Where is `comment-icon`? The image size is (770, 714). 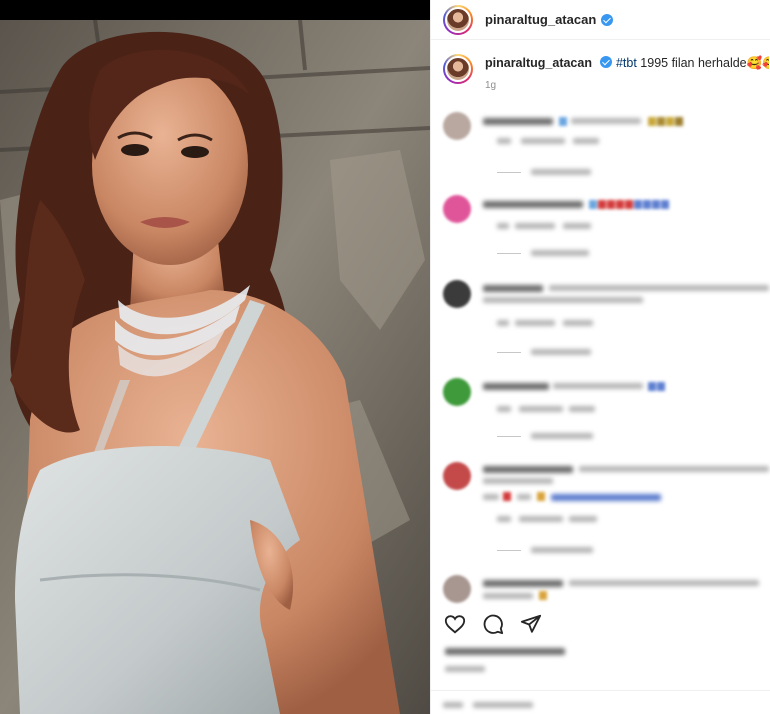
comment-icon is located at coordinates (493, 624).